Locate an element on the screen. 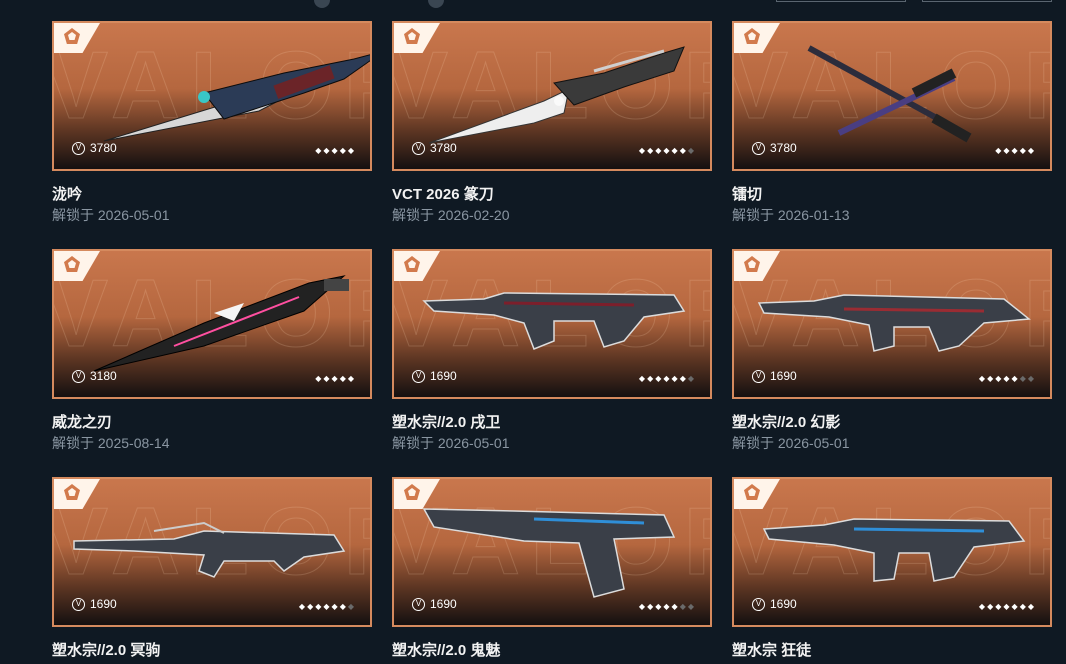 The width and height of the screenshot is (1066, 664). price-tag: V 3180 is located at coordinates (94, 376).